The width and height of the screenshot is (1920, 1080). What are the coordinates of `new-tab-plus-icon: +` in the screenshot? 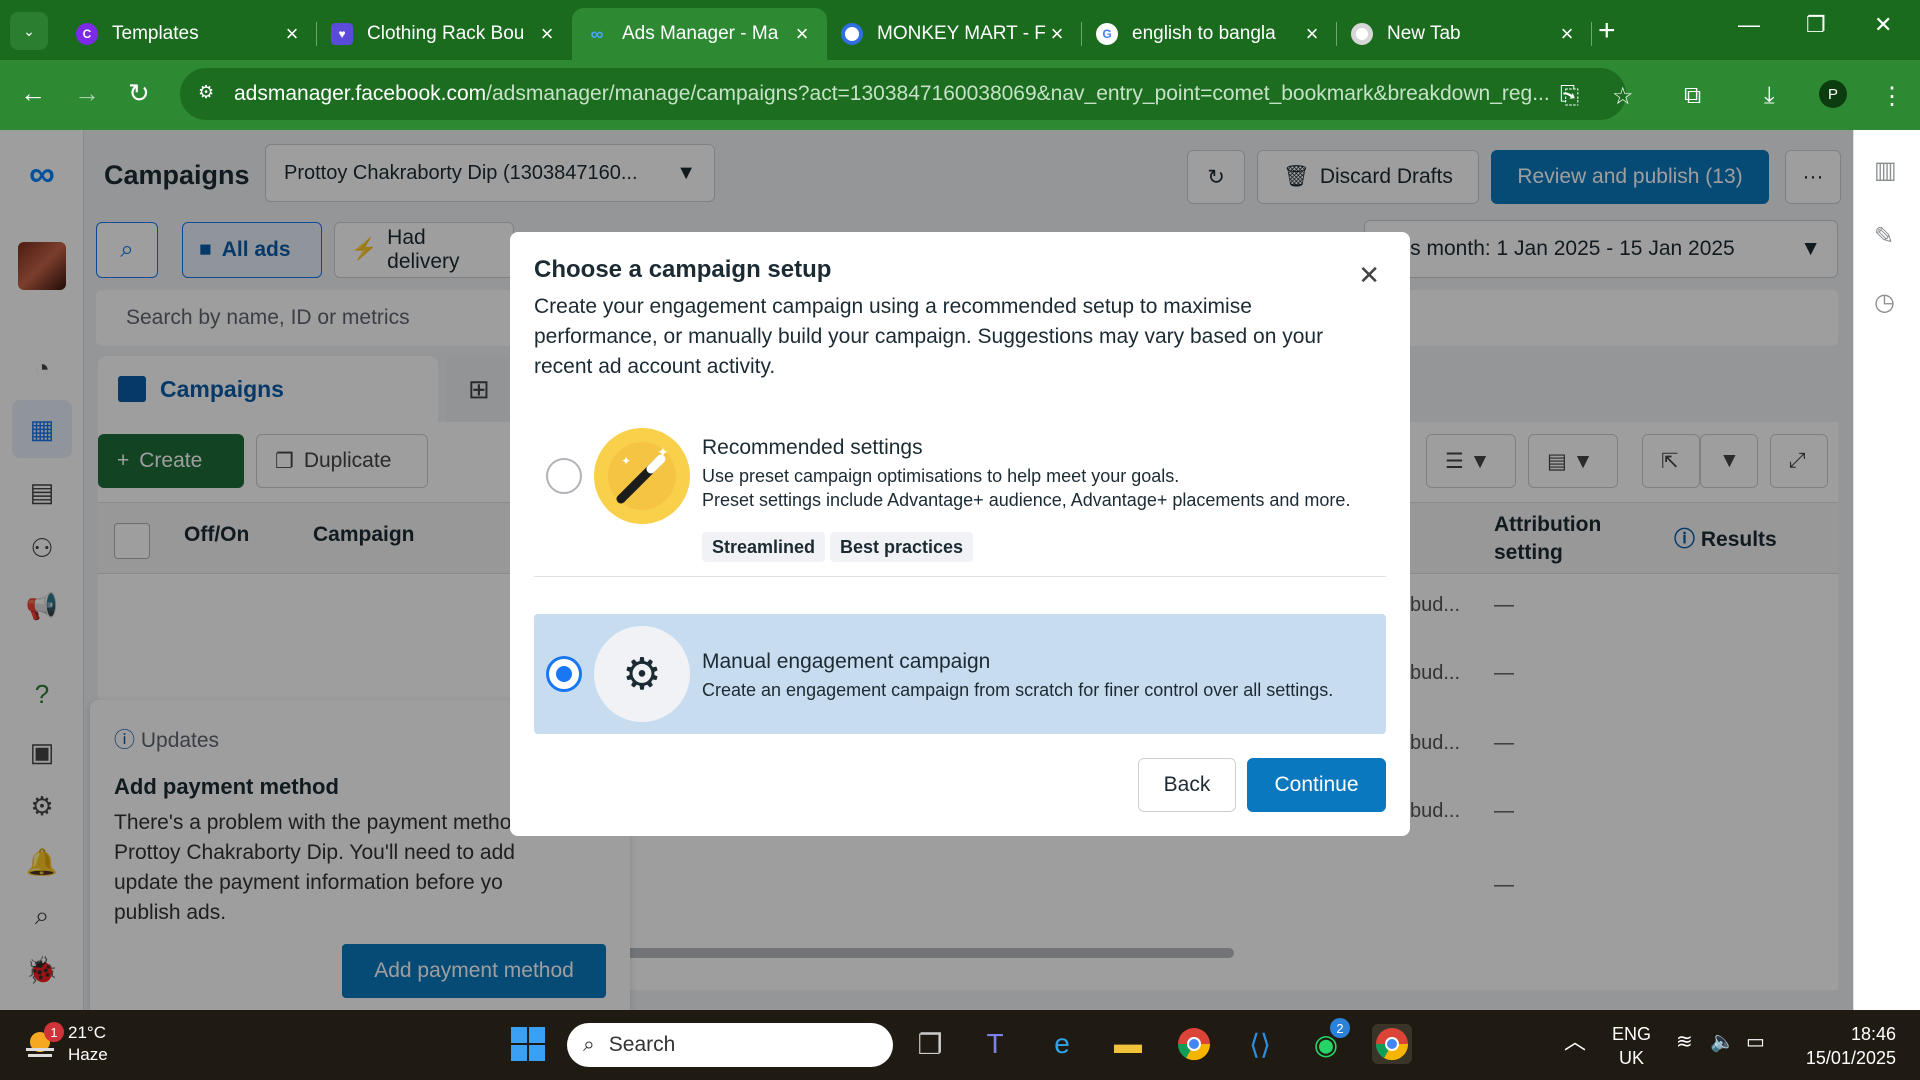 It's located at (1607, 31).